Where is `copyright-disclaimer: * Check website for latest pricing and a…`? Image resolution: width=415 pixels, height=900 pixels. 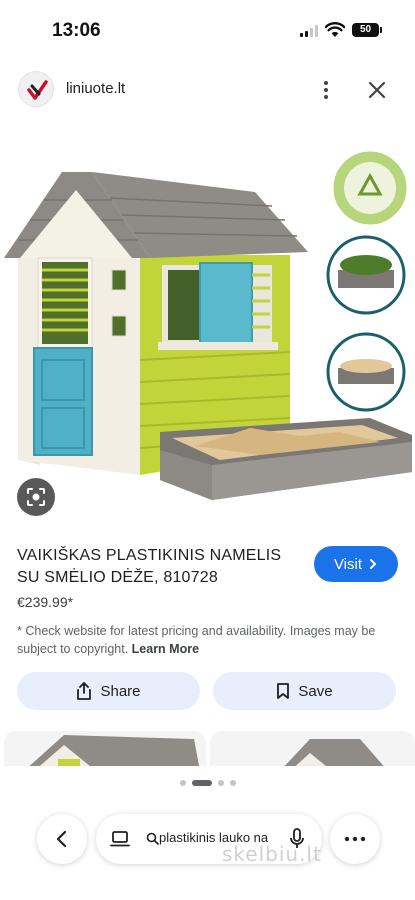 copyright-disclaimer: * Check website for latest pricing and a… is located at coordinates (207, 640).